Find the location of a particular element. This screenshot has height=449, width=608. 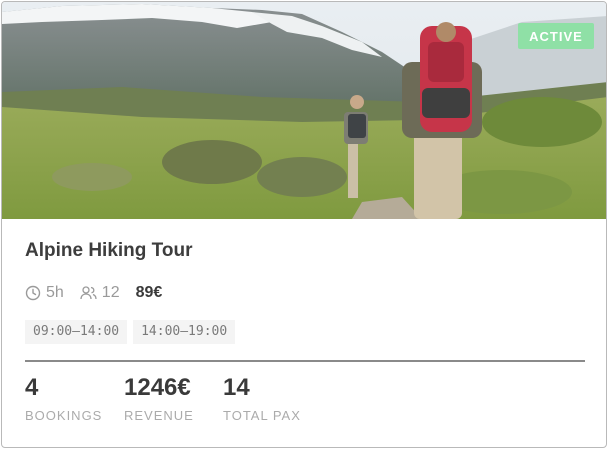

capacity-value: 12 is located at coordinates (110, 292).